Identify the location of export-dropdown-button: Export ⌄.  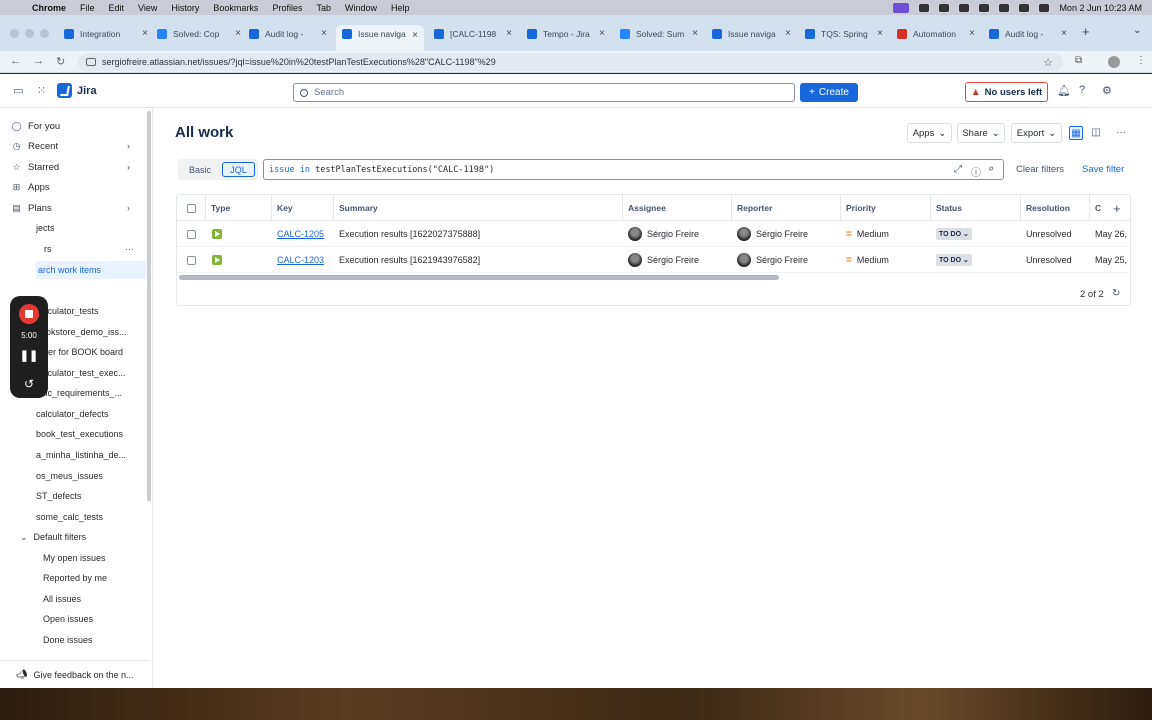
(1036, 133).